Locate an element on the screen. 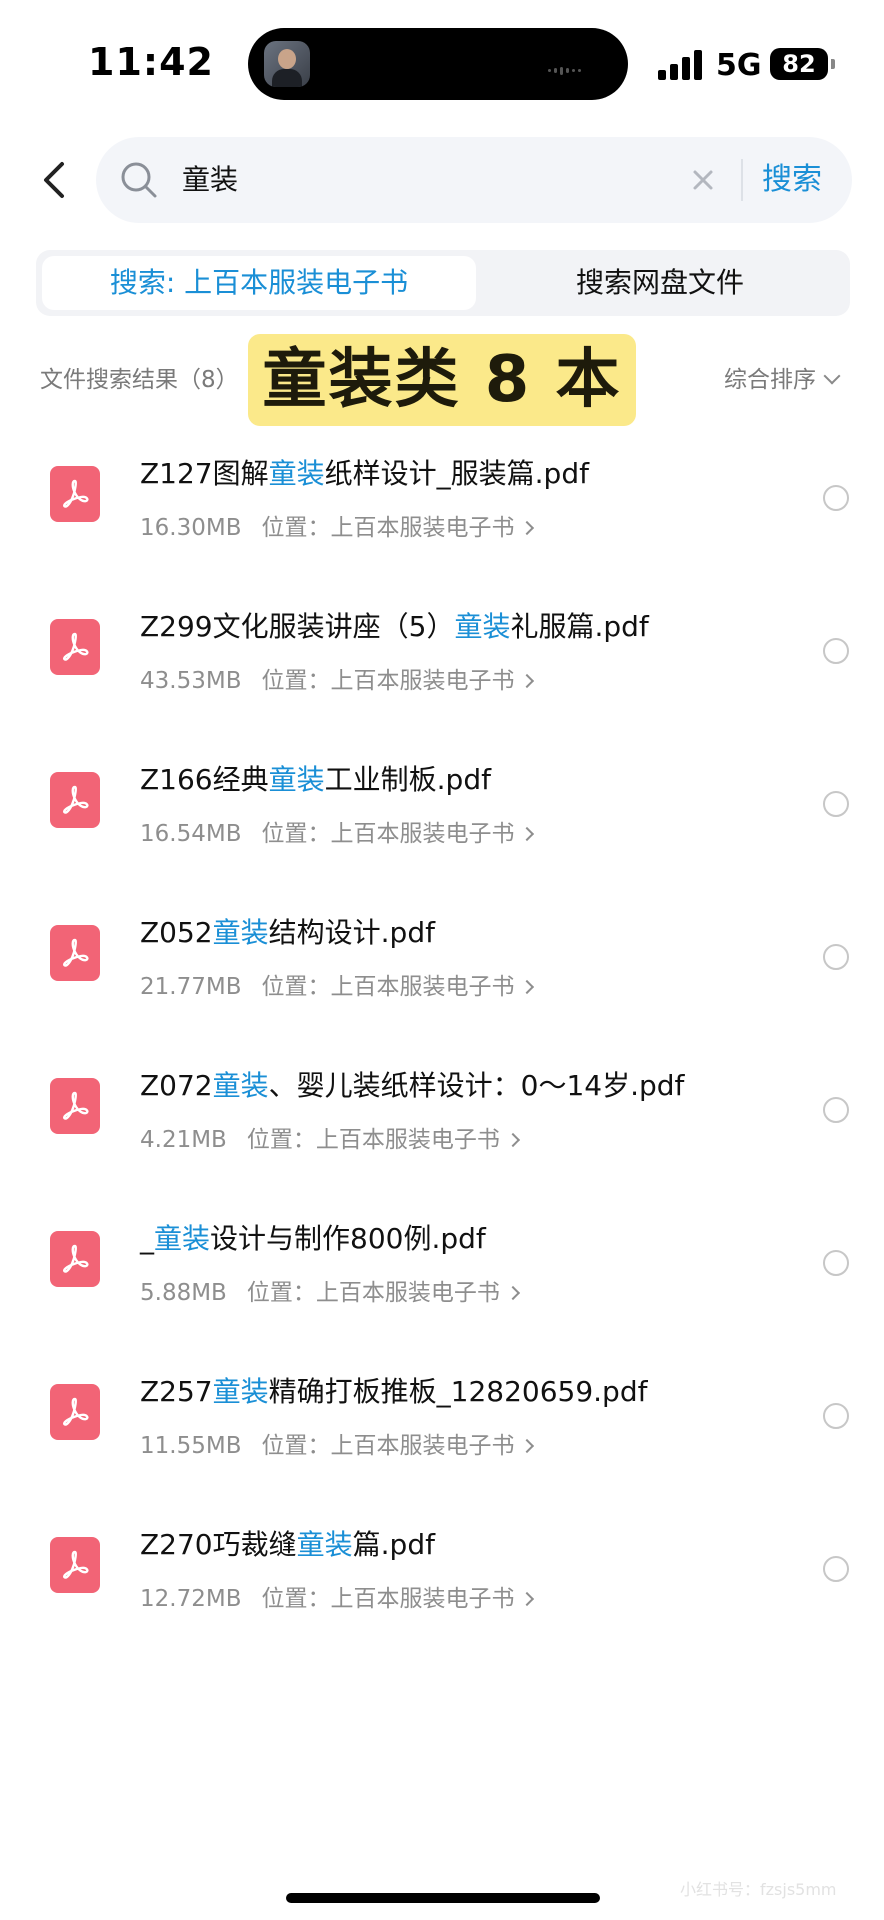  file-size: 11.55MB is located at coordinates (191, 1446).